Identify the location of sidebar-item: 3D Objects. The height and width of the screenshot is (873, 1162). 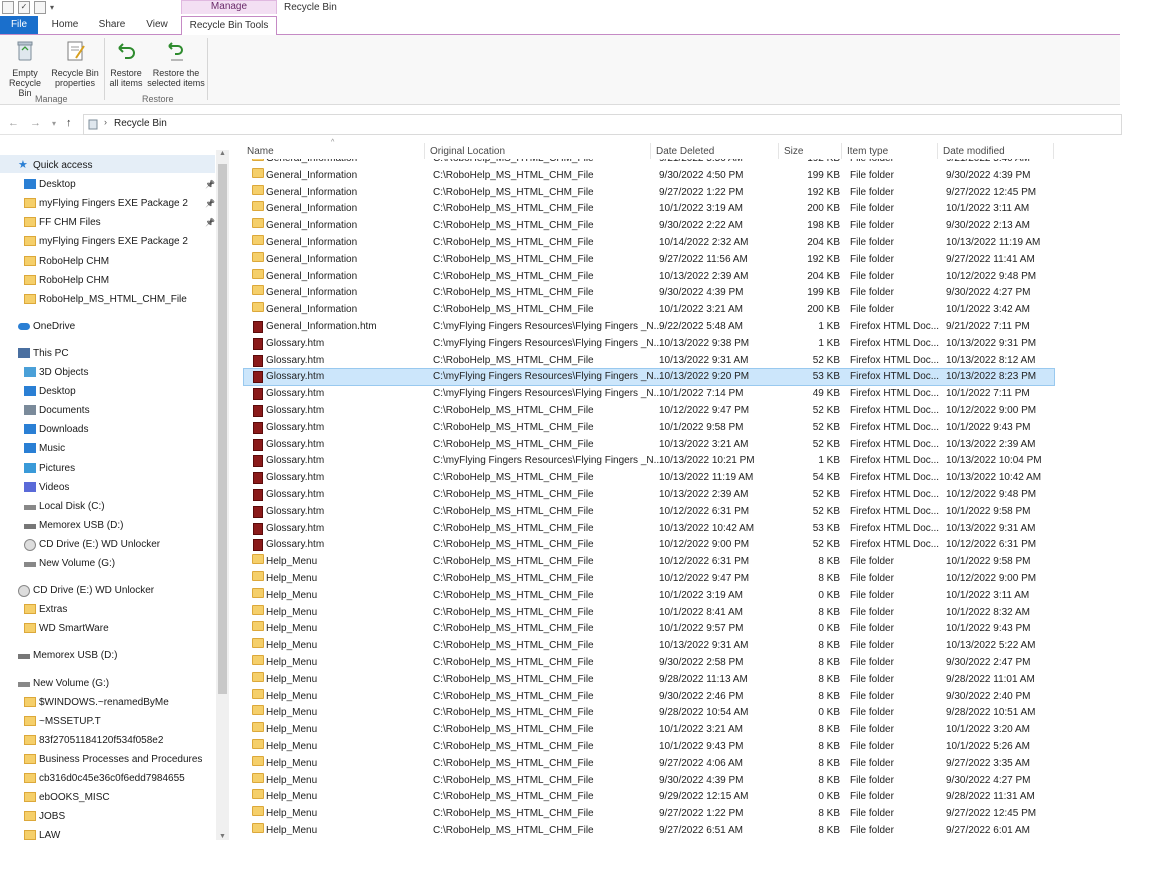
(105, 372).